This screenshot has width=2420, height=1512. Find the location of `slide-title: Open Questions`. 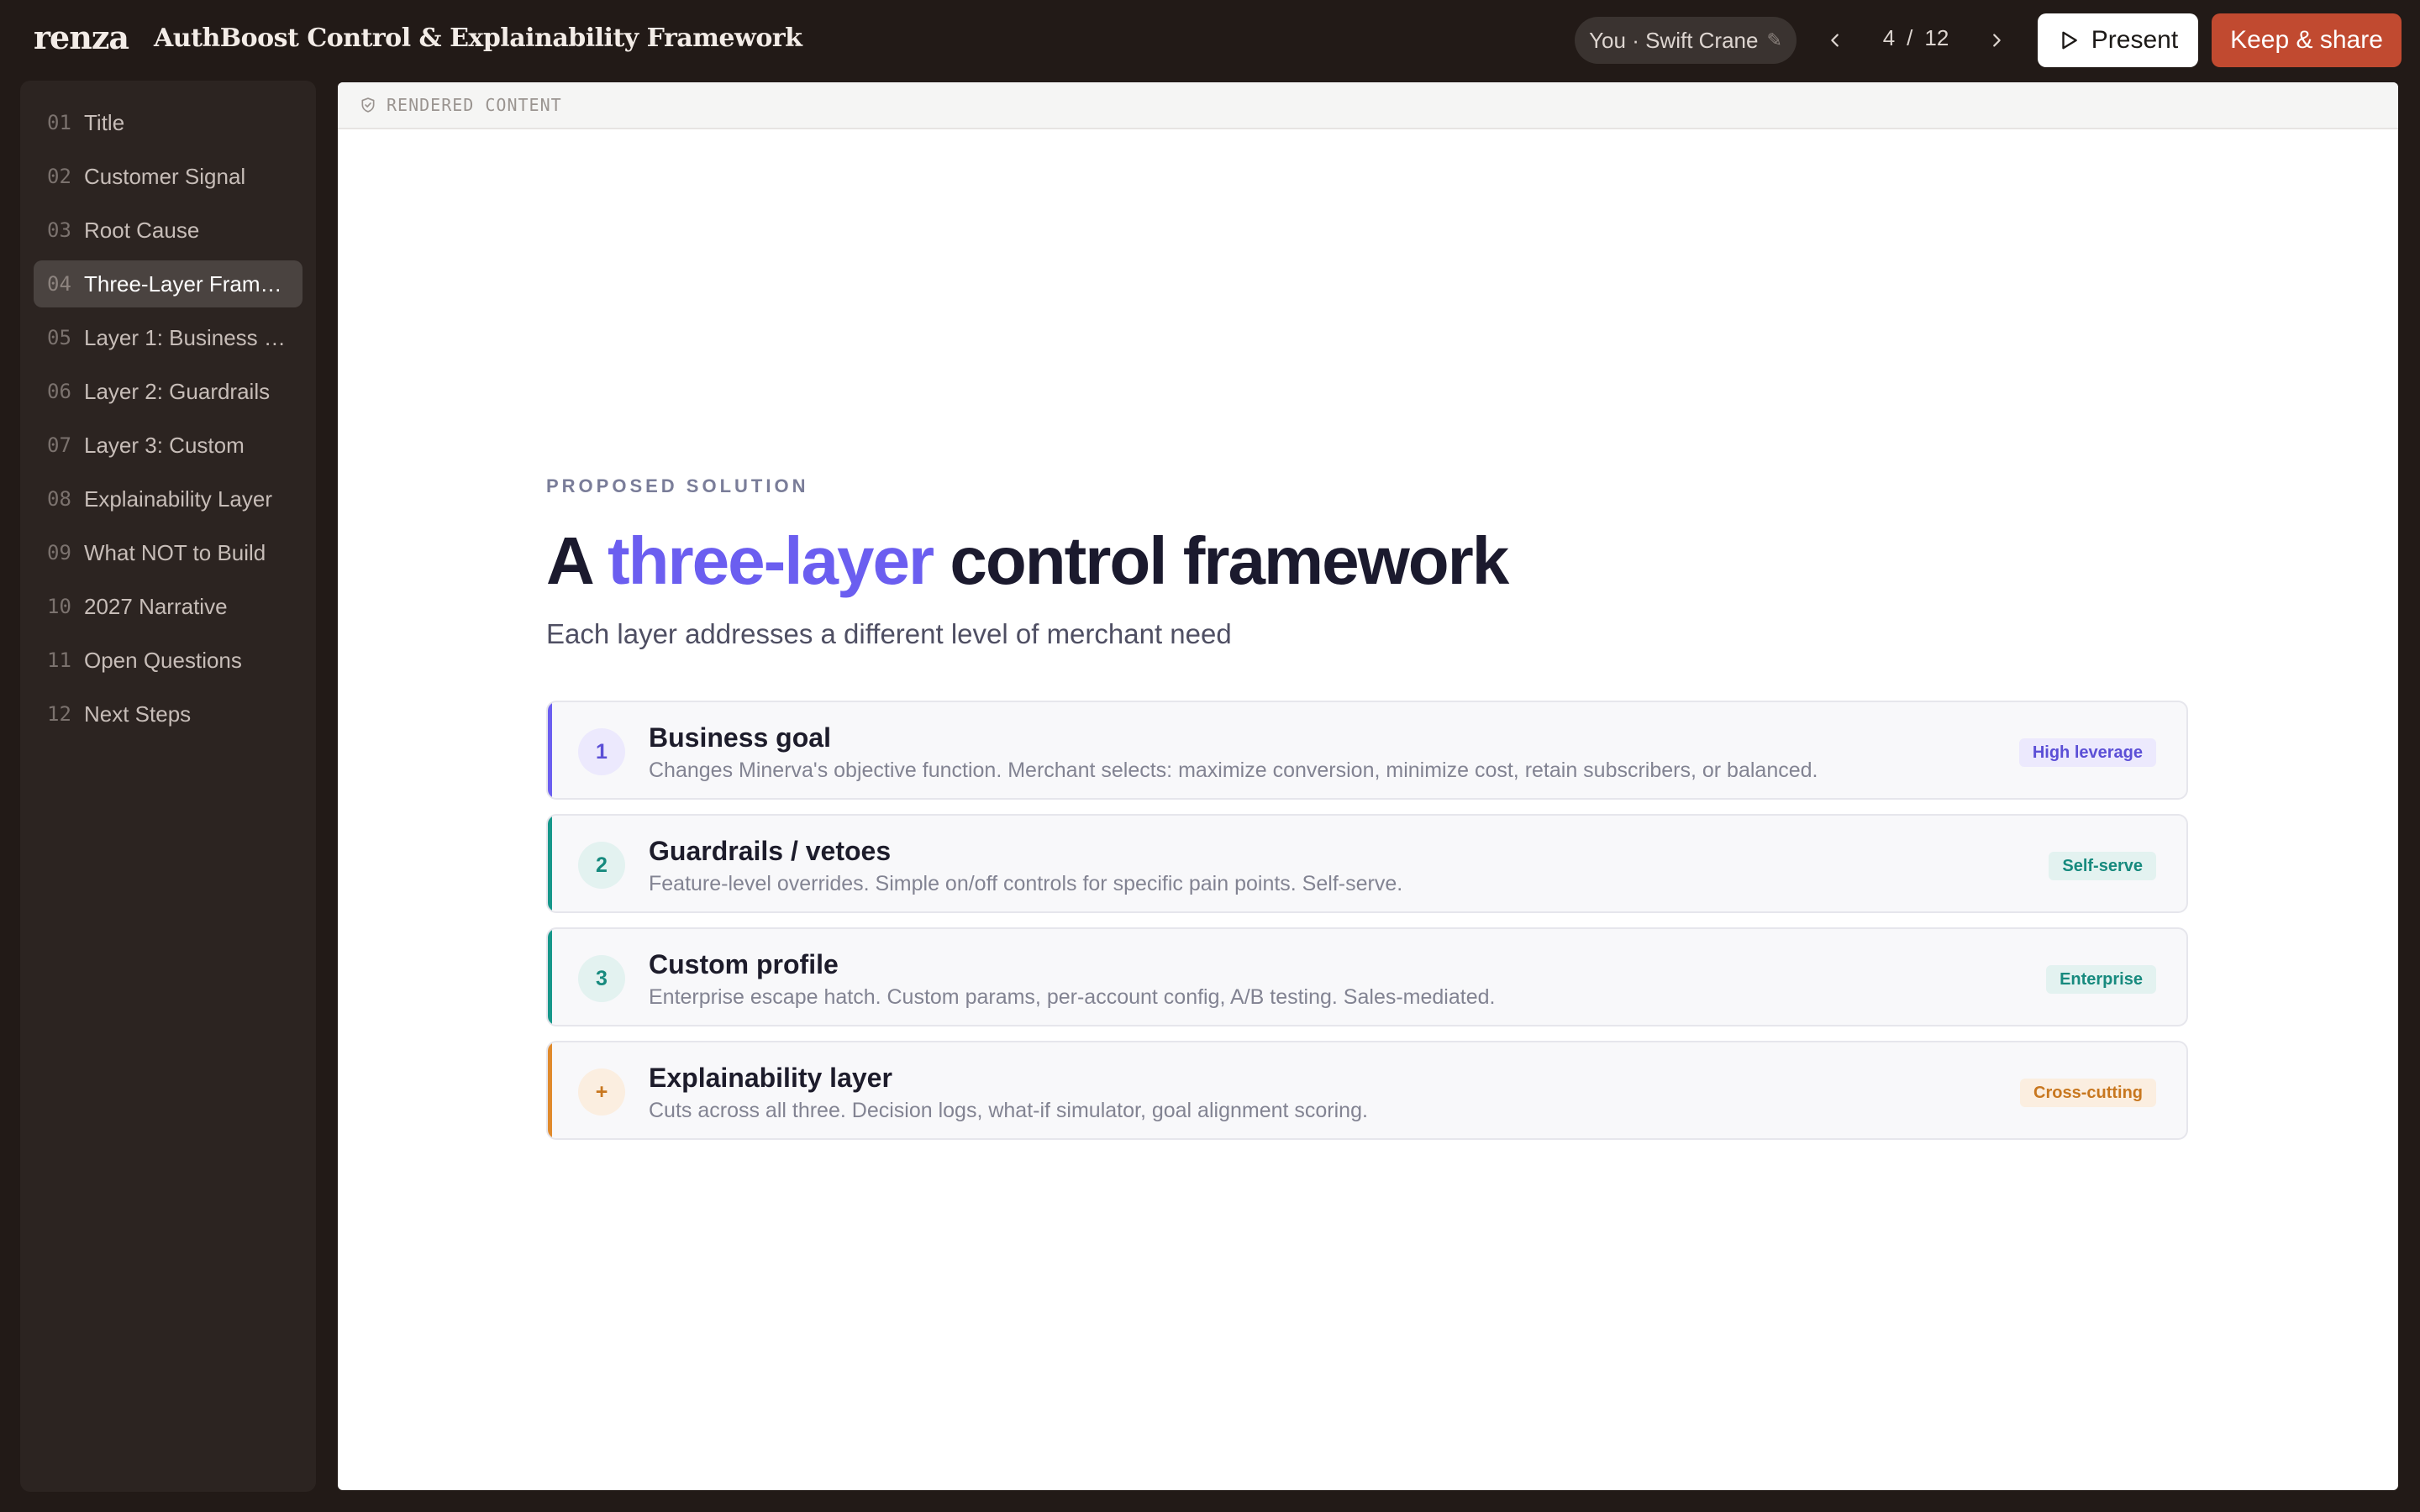

slide-title: Open Questions is located at coordinates (163, 660).